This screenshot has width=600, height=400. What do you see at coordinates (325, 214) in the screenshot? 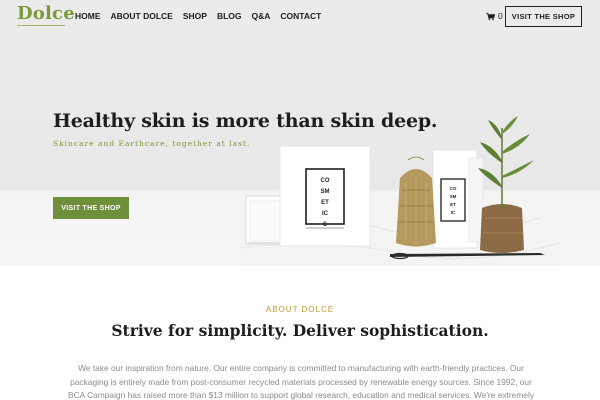
I see `box-text-ic: IC` at bounding box center [325, 214].